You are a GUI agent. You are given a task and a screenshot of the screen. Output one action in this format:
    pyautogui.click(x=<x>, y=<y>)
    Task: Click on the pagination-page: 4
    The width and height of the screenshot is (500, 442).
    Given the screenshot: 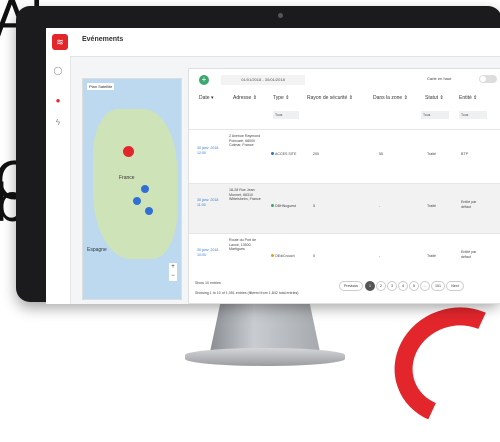 What is the action you would take?
    pyautogui.click(x=403, y=286)
    